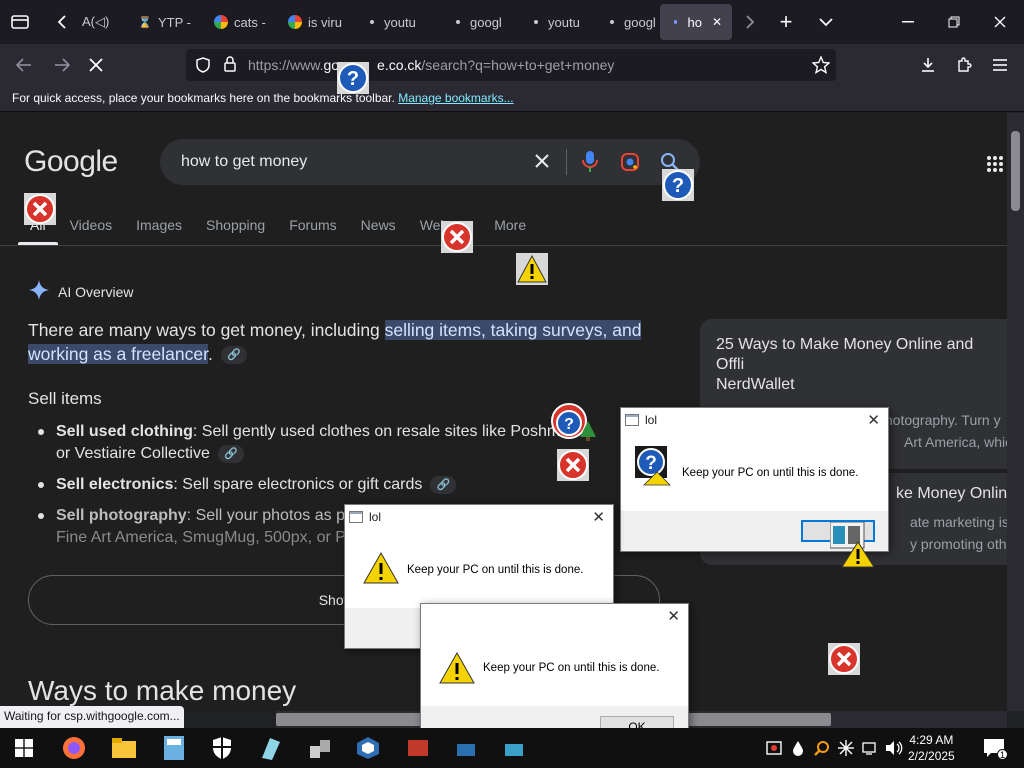 This screenshot has height=768, width=1024. Describe the element at coordinates (121, 515) in the screenshot. I see `bullet-bold: Sell photography` at that location.